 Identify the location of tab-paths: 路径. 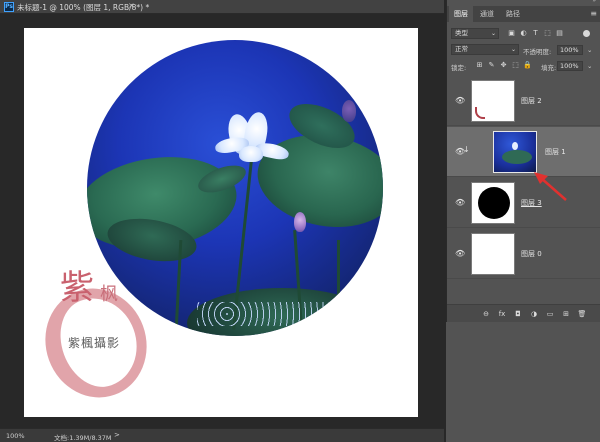
(513, 14).